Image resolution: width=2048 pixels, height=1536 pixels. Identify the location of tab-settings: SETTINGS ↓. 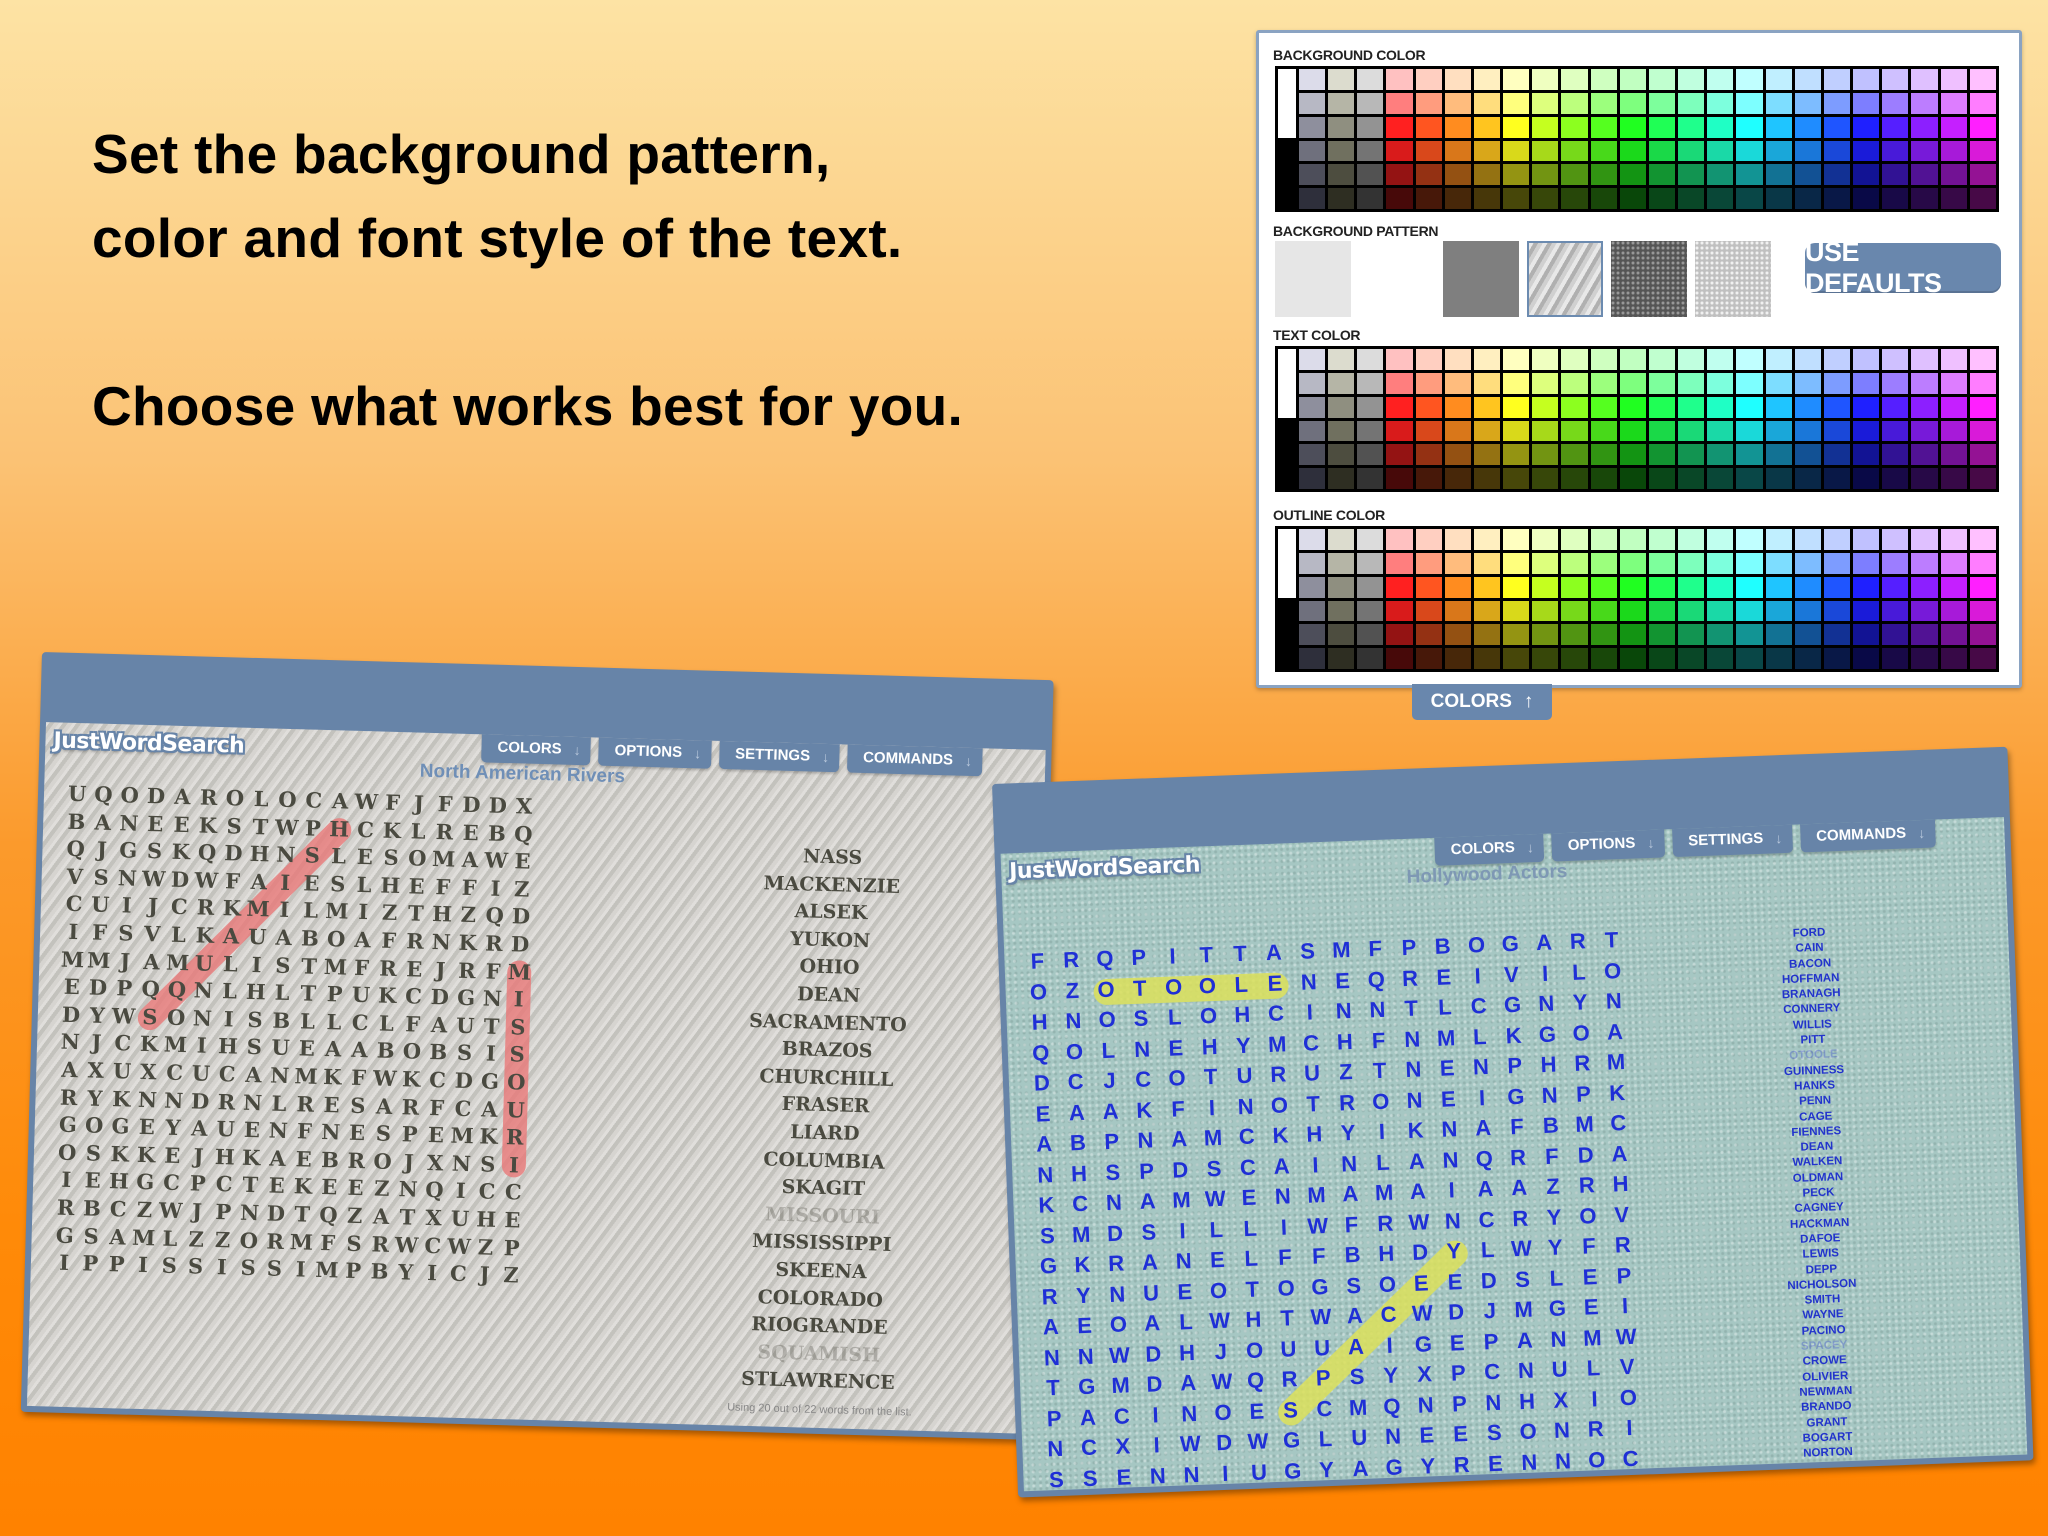
(779, 754).